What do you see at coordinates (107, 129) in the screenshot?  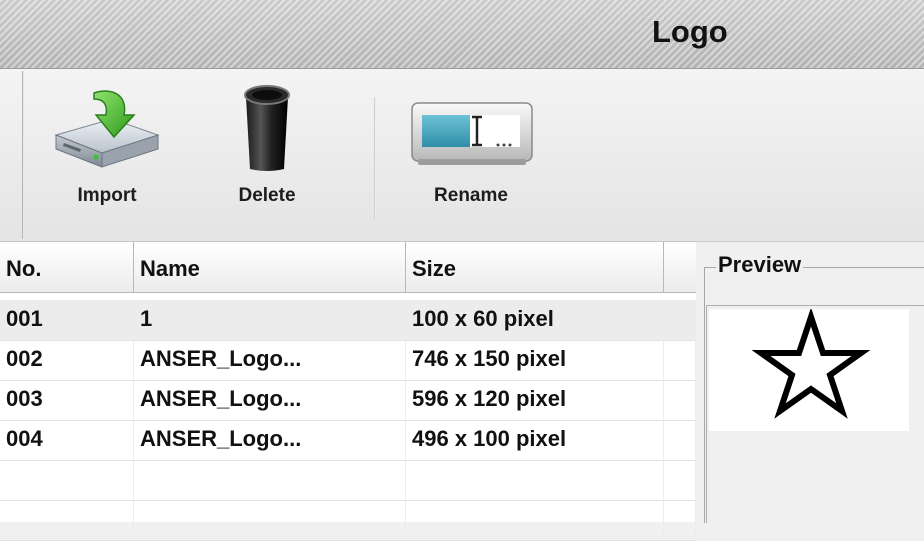 I see `drive-download-icon` at bounding box center [107, 129].